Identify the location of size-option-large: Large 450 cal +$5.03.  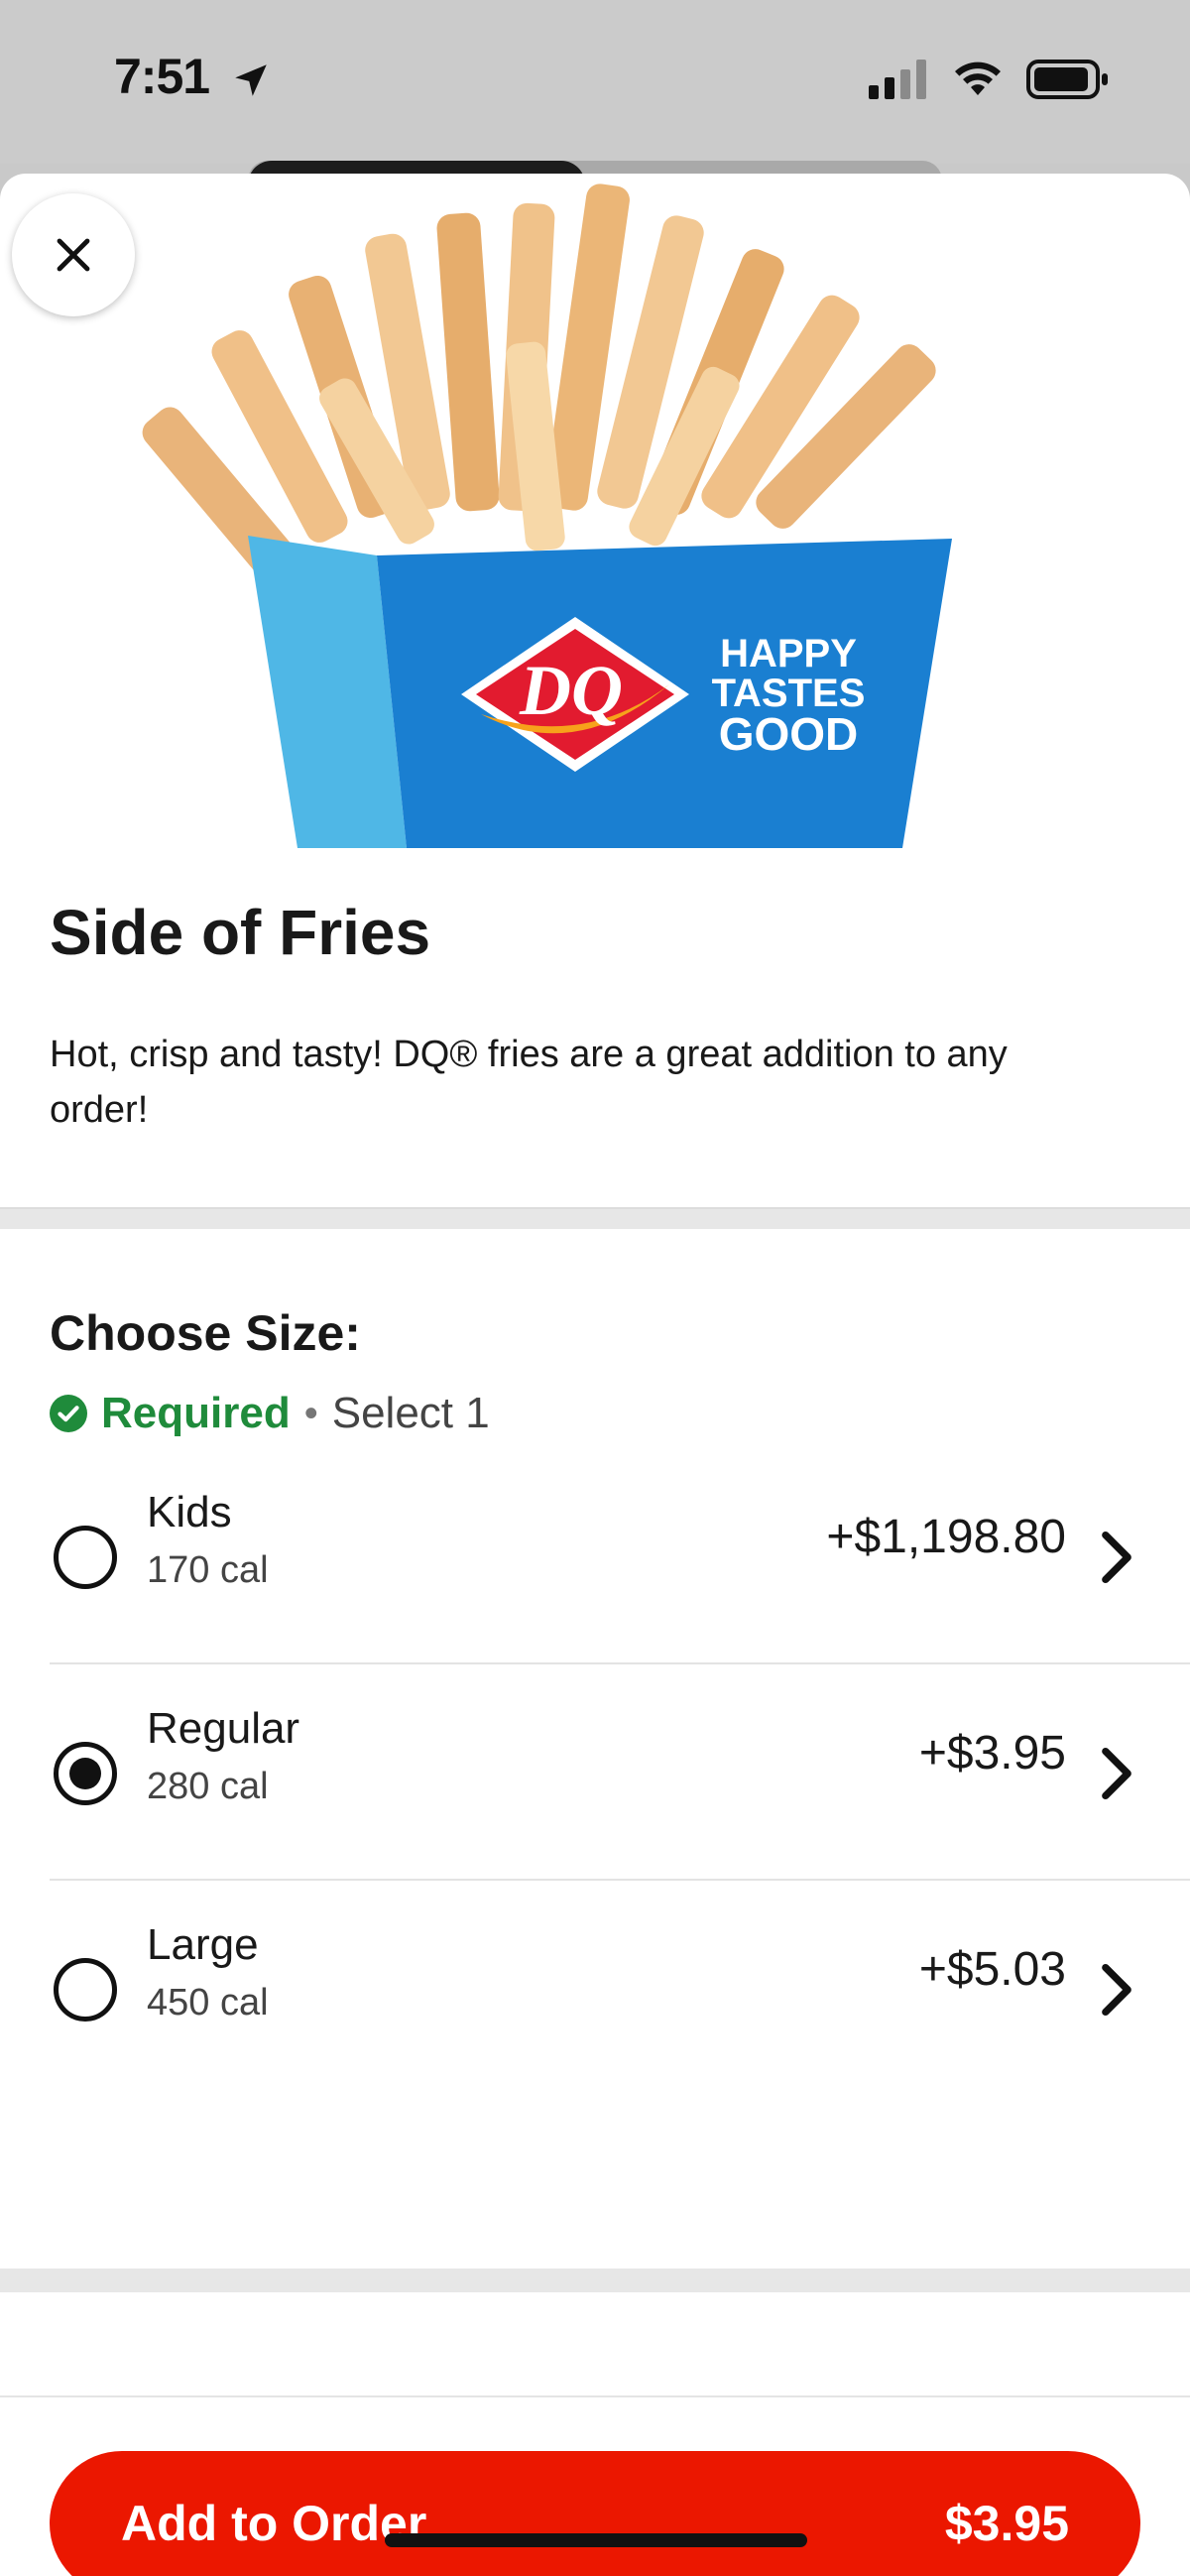
(595, 1989).